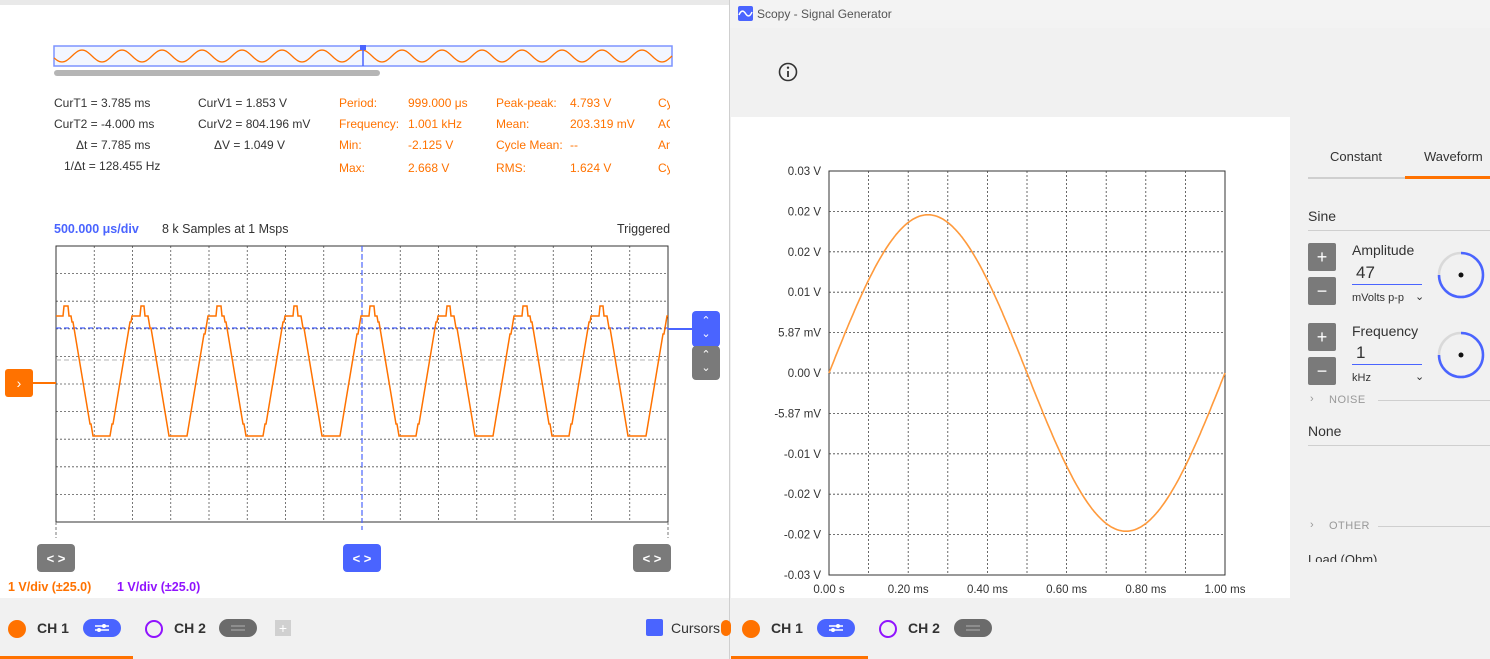 The image size is (1490, 659). Describe the element at coordinates (1145, 590) in the screenshot. I see `x-tick-label: 0.80 ms` at that location.